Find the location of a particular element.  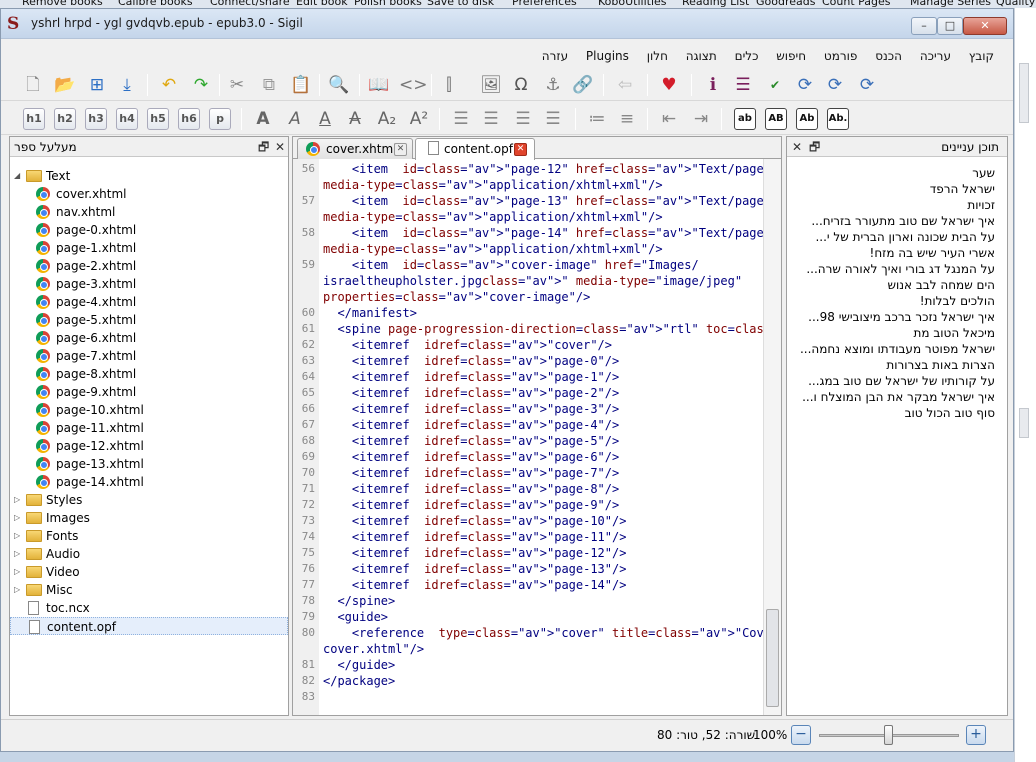

lowercase-button: ab is located at coordinates (745, 119).